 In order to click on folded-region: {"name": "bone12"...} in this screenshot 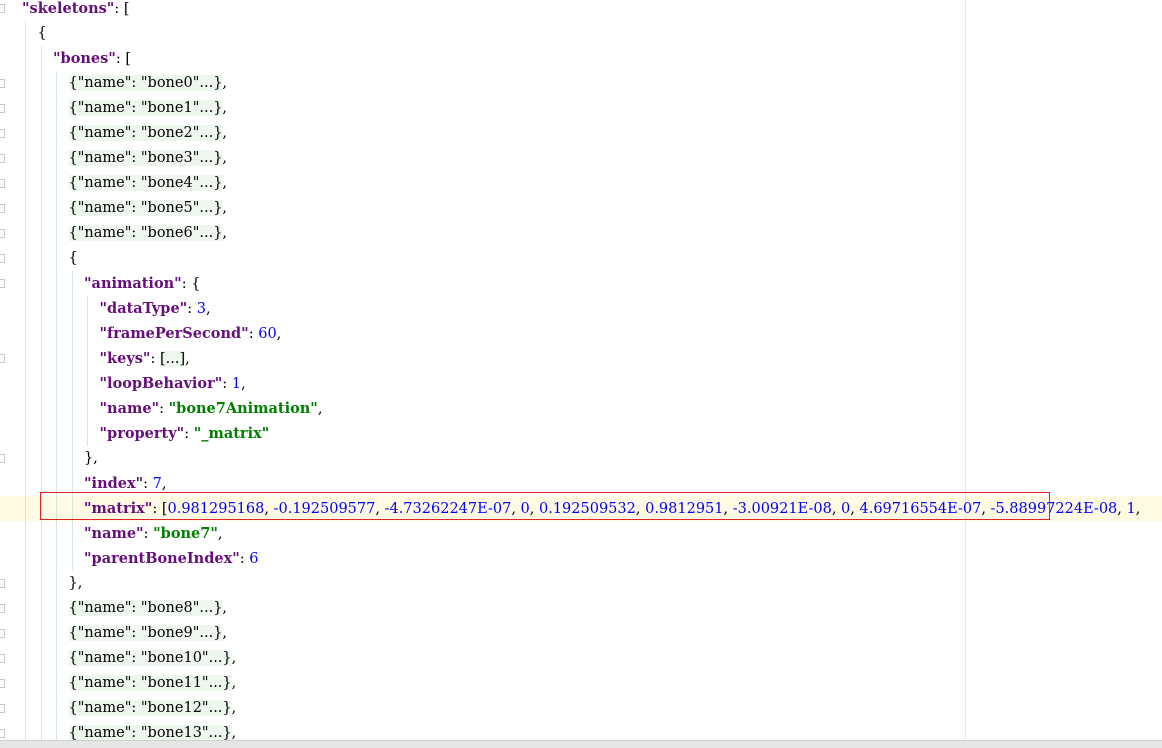, I will do `click(150, 708)`.